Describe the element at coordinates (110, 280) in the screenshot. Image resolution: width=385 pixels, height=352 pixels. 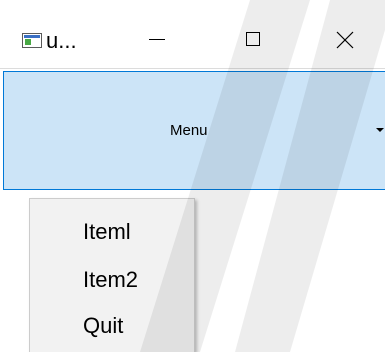
I see `menu-item-item2: Item2` at that location.